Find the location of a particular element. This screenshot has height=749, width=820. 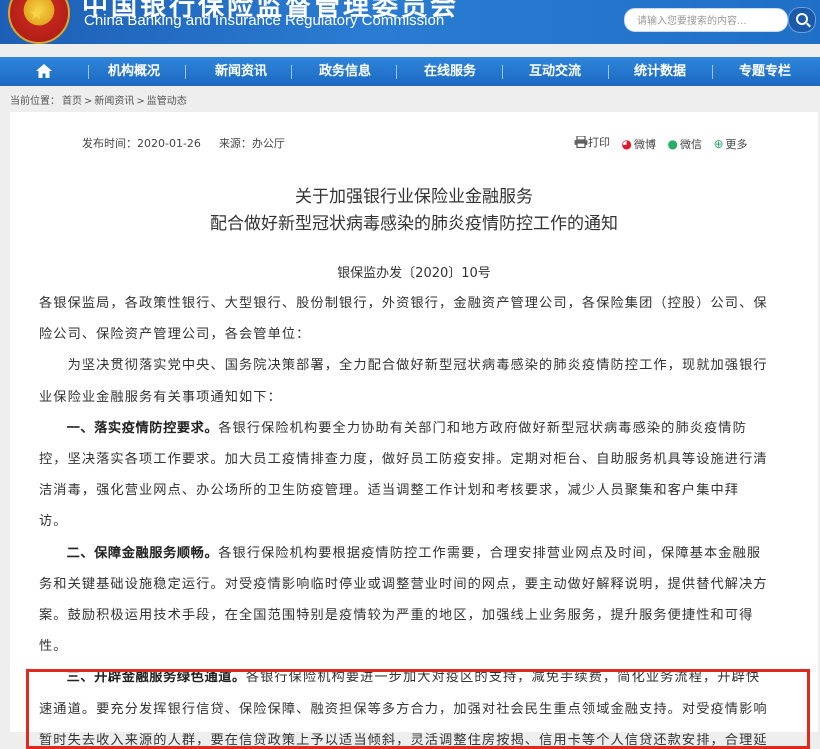

nav-item-about: 机构概况 is located at coordinates (134, 71).